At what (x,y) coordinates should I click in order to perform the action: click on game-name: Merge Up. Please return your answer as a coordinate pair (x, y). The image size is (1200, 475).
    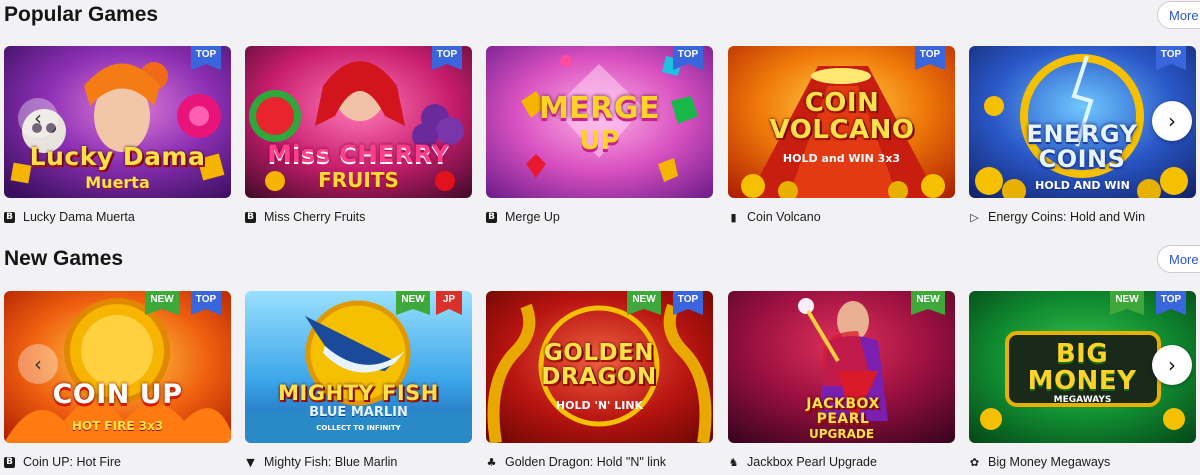
    Looking at the image, I should click on (532, 217).